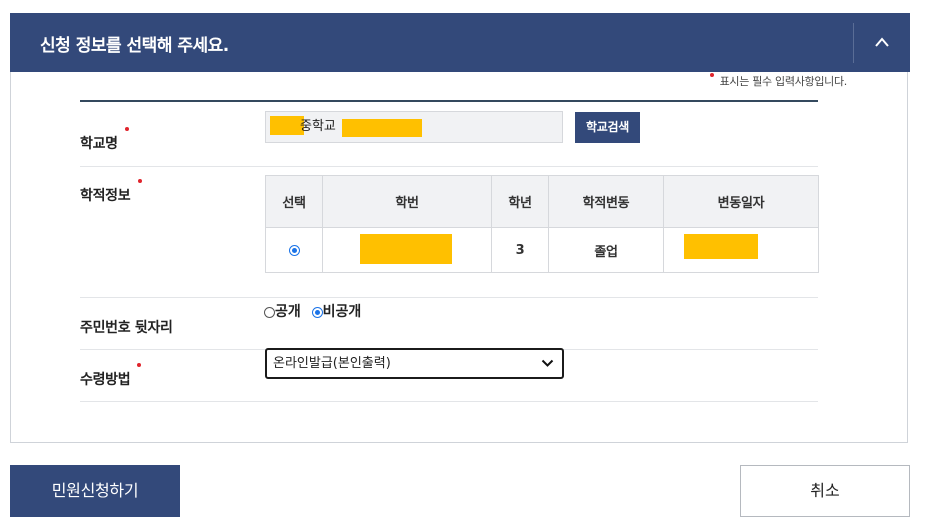 The width and height of the screenshot is (927, 526). I want to click on select-cell, so click(294, 250).